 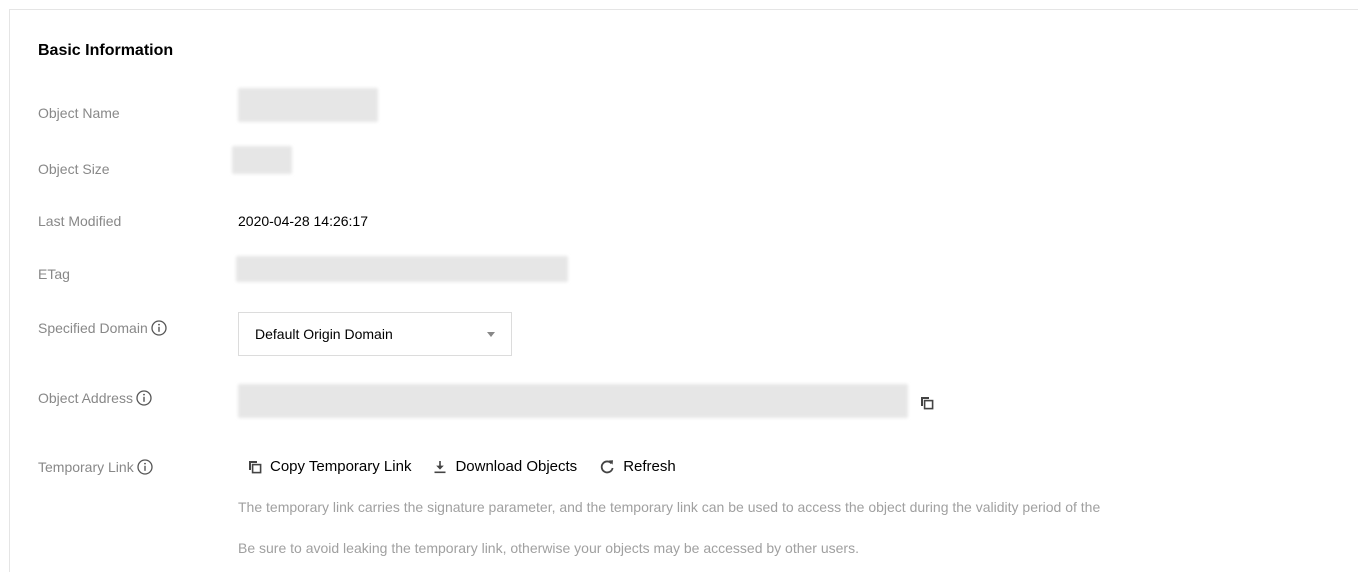 I want to click on object-size-label: Object Size, so click(x=74, y=169).